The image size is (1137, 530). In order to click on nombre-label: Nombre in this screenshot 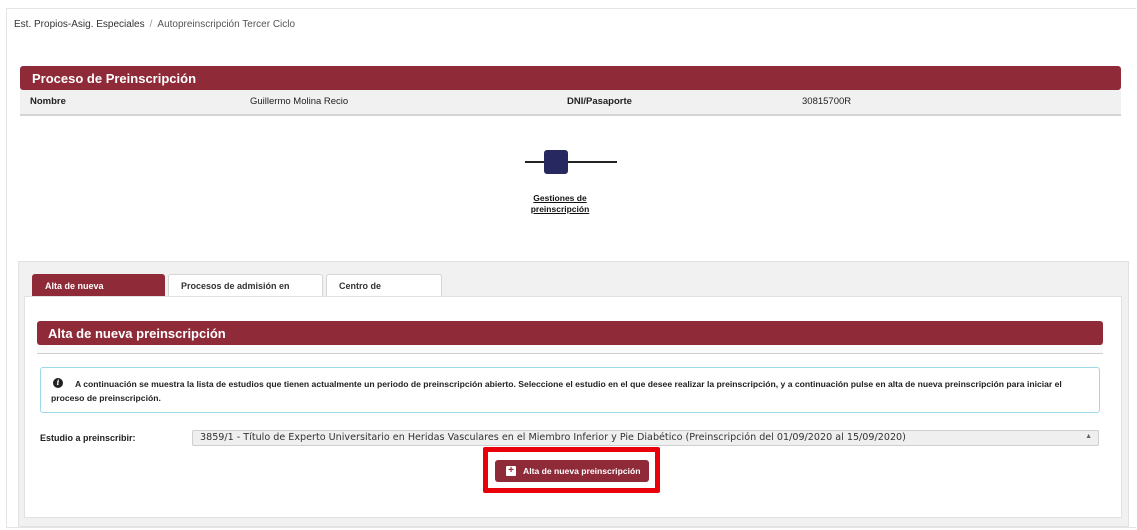, I will do `click(48, 101)`.